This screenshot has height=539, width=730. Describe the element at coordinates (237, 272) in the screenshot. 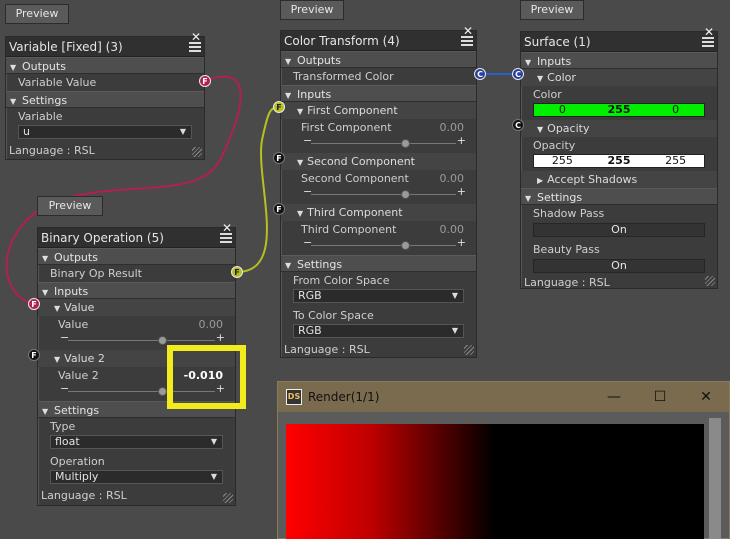

I see `port-binary-op-result-out: F` at that location.